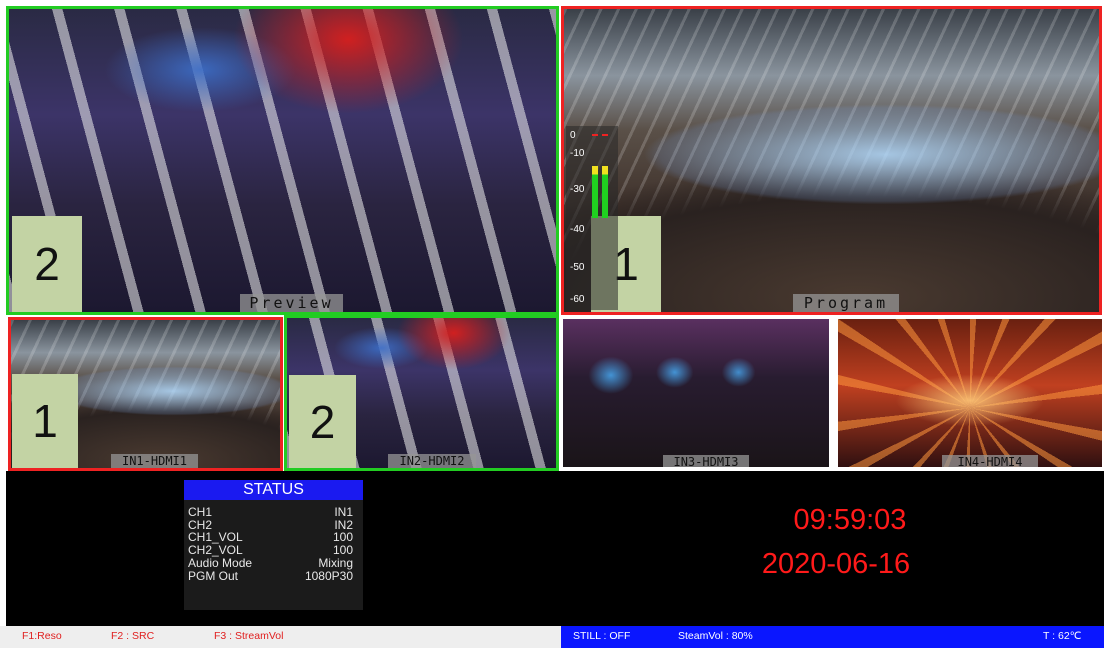 This screenshot has height=648, width=1104. I want to click on vu-bar-left, so click(595, 135).